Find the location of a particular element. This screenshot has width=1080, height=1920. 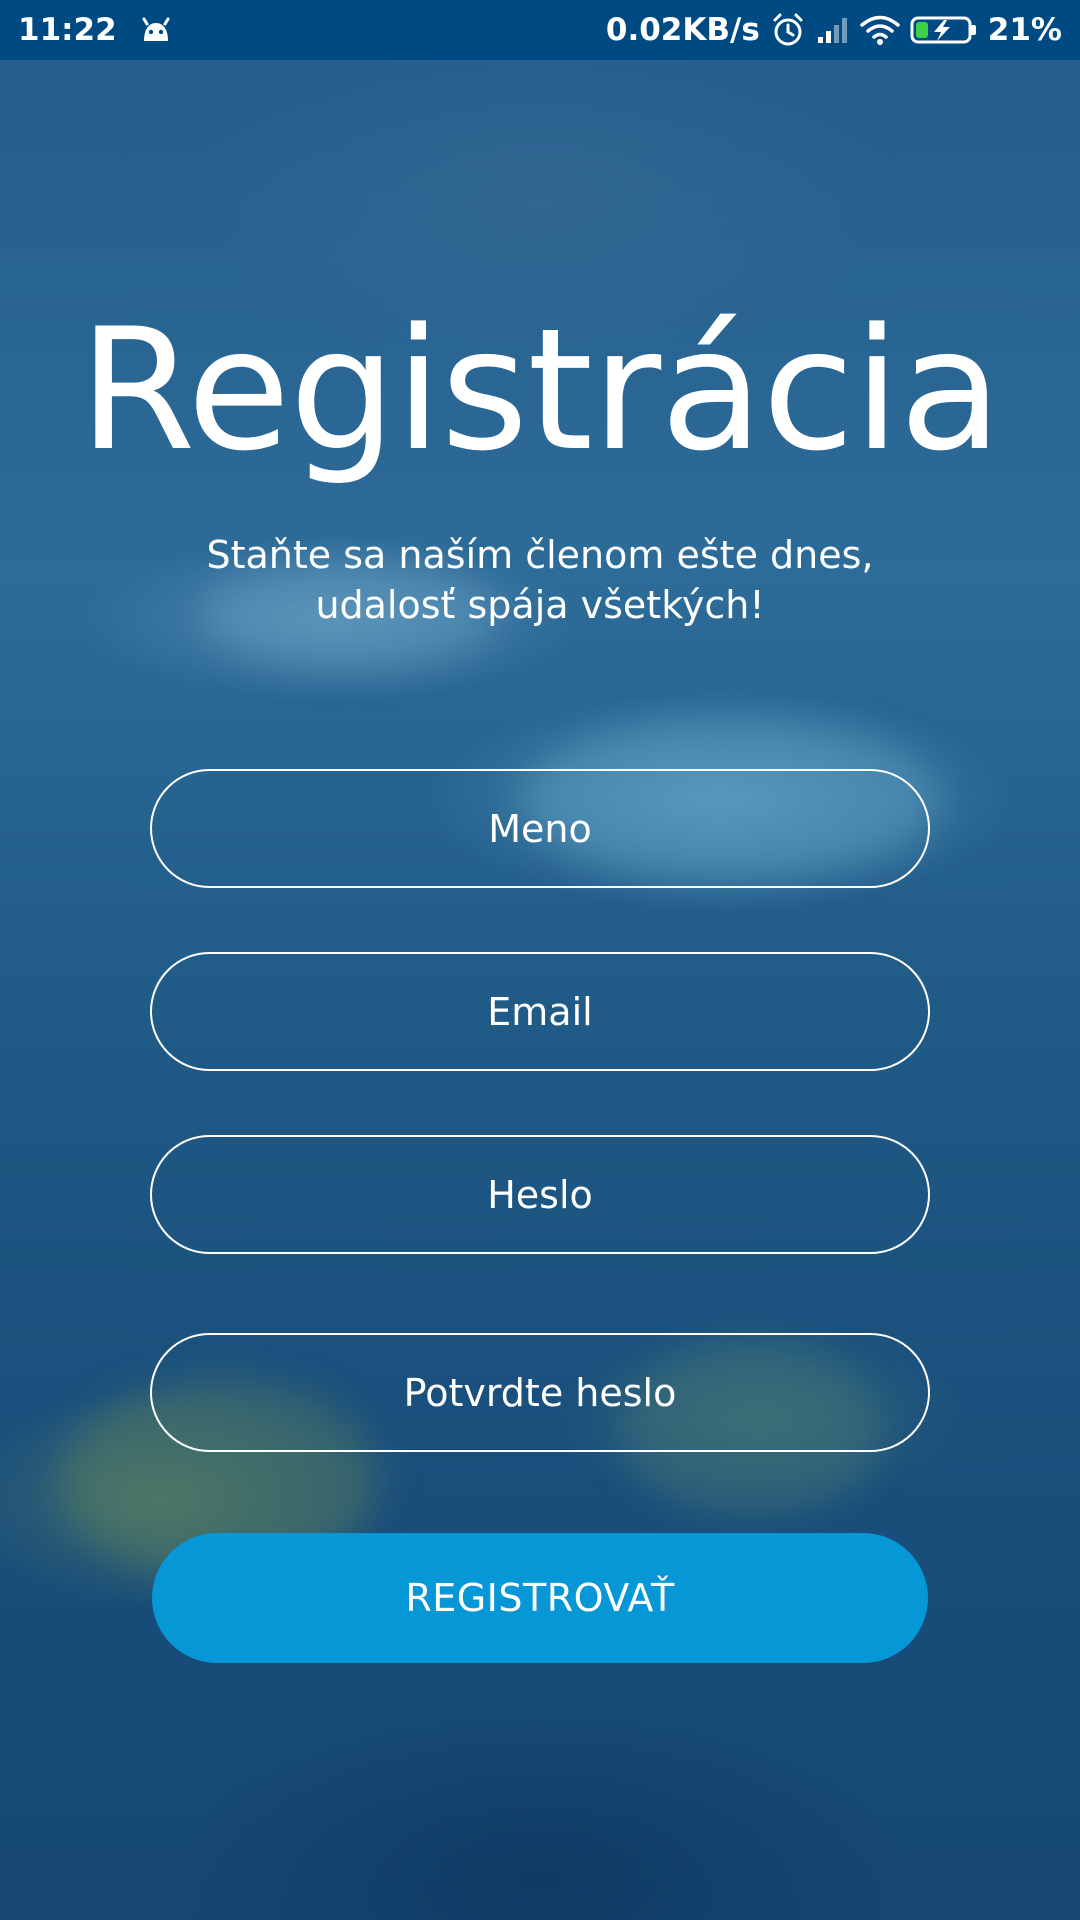

wifi-icon is located at coordinates (880, 30).